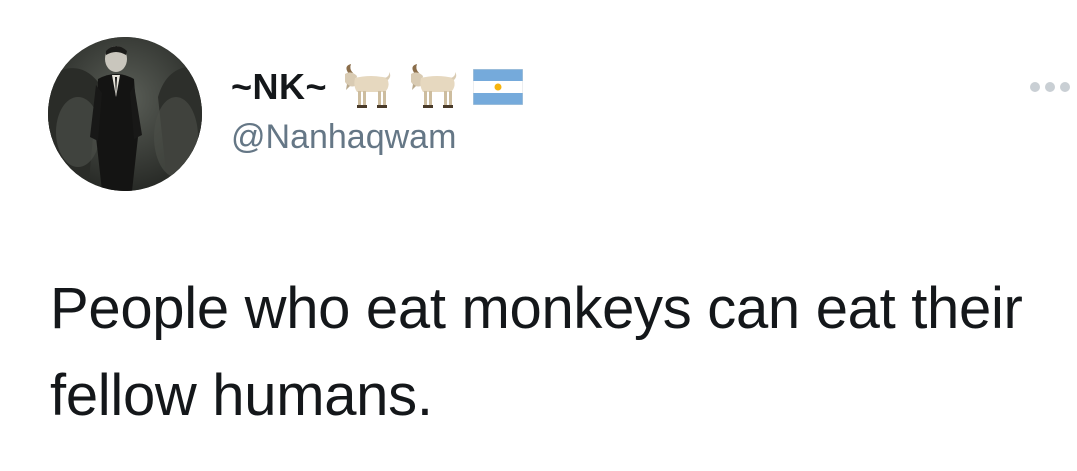  I want to click on author-name-row: ~NK~, so click(377, 87).